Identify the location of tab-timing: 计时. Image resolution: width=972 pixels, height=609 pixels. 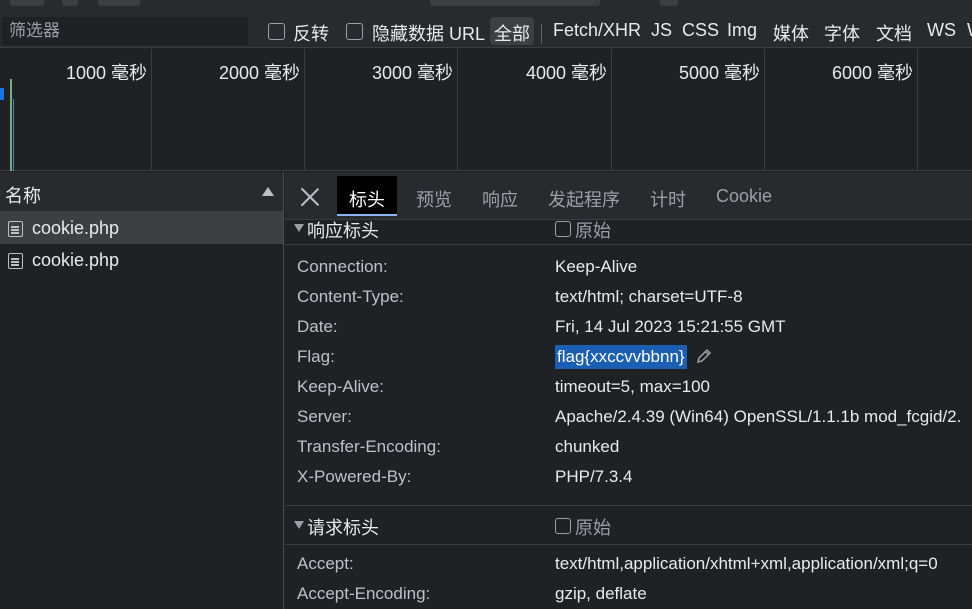
(668, 196).